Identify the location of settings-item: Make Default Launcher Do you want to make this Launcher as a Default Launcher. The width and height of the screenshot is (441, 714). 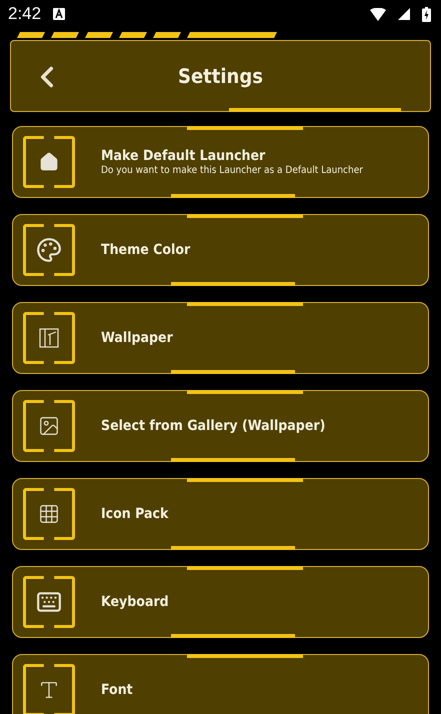
(220, 162).